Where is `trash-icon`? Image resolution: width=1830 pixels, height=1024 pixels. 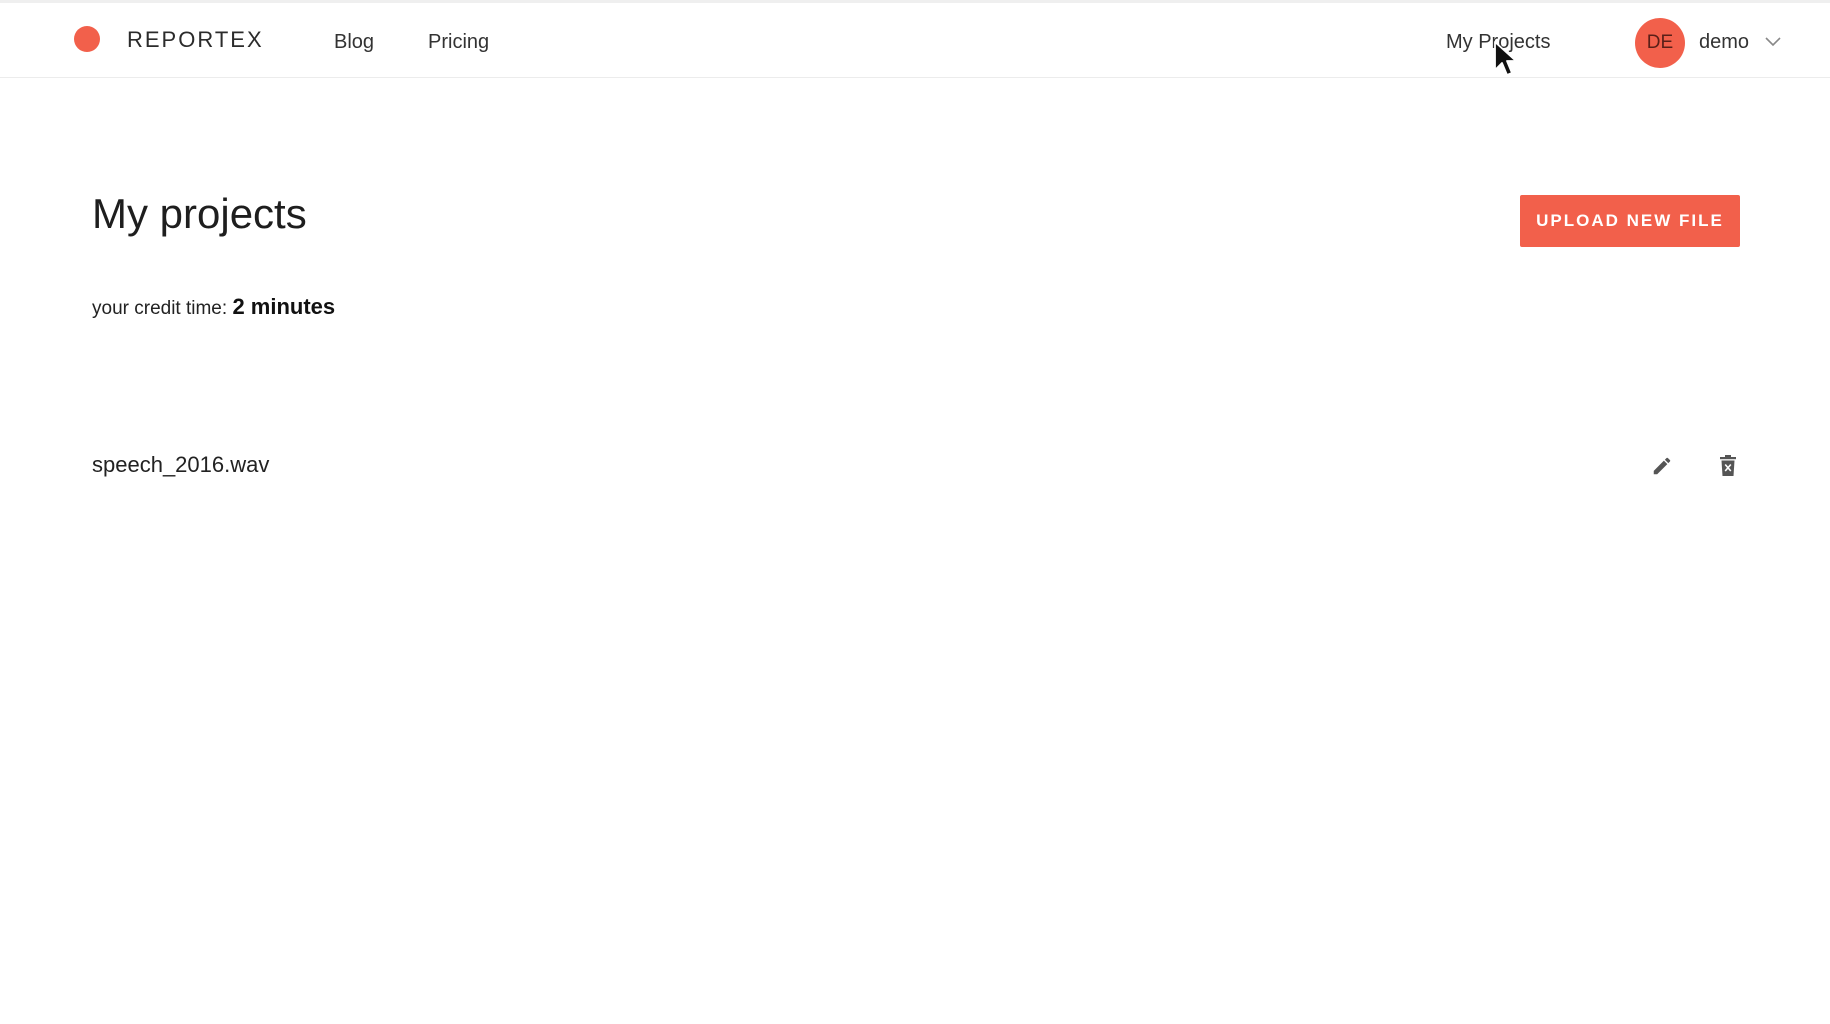
trash-icon is located at coordinates (1728, 465).